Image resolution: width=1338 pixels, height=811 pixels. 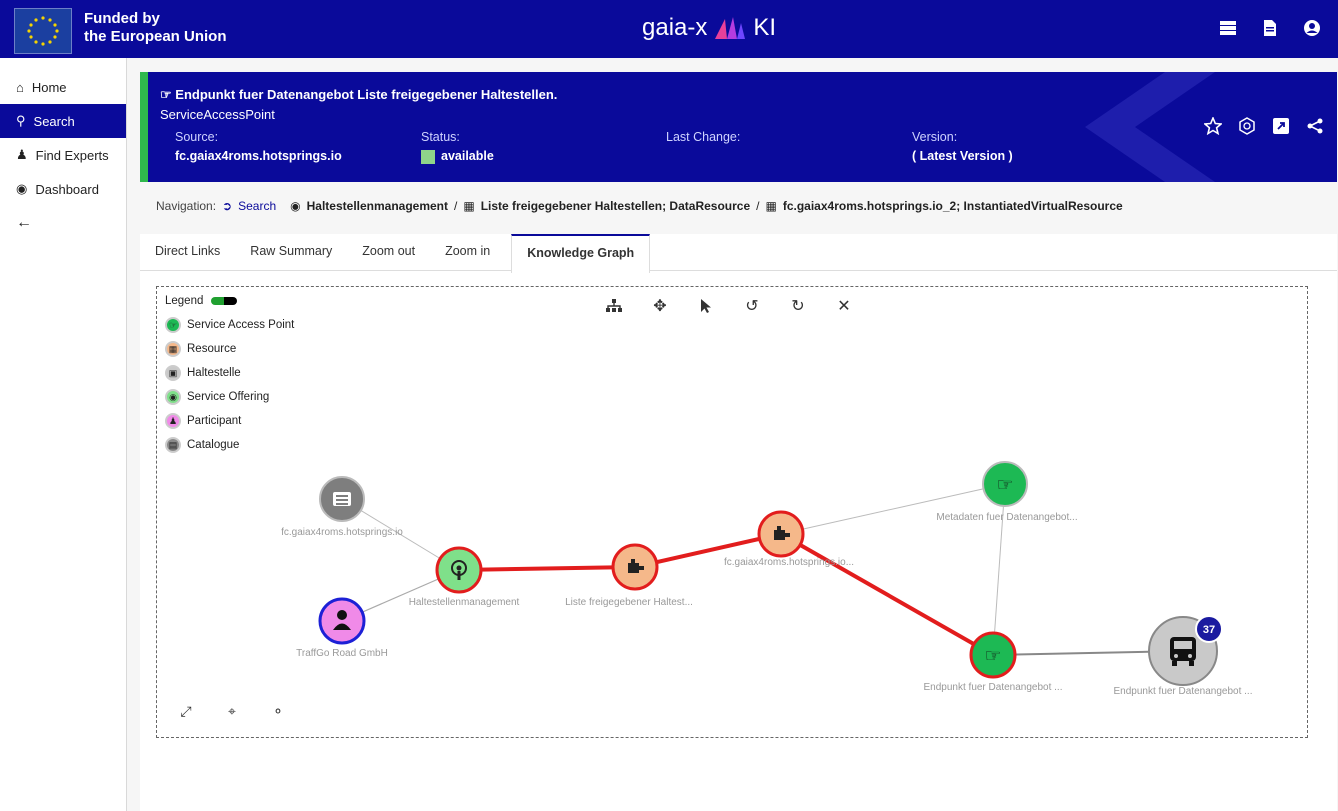 I want to click on breadcrumb-search-link: Search, so click(x=257, y=206).